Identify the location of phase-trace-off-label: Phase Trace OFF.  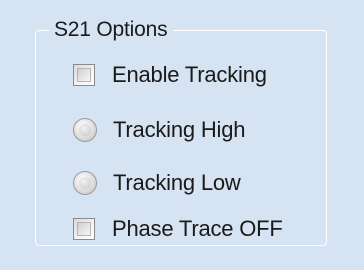
(197, 229).